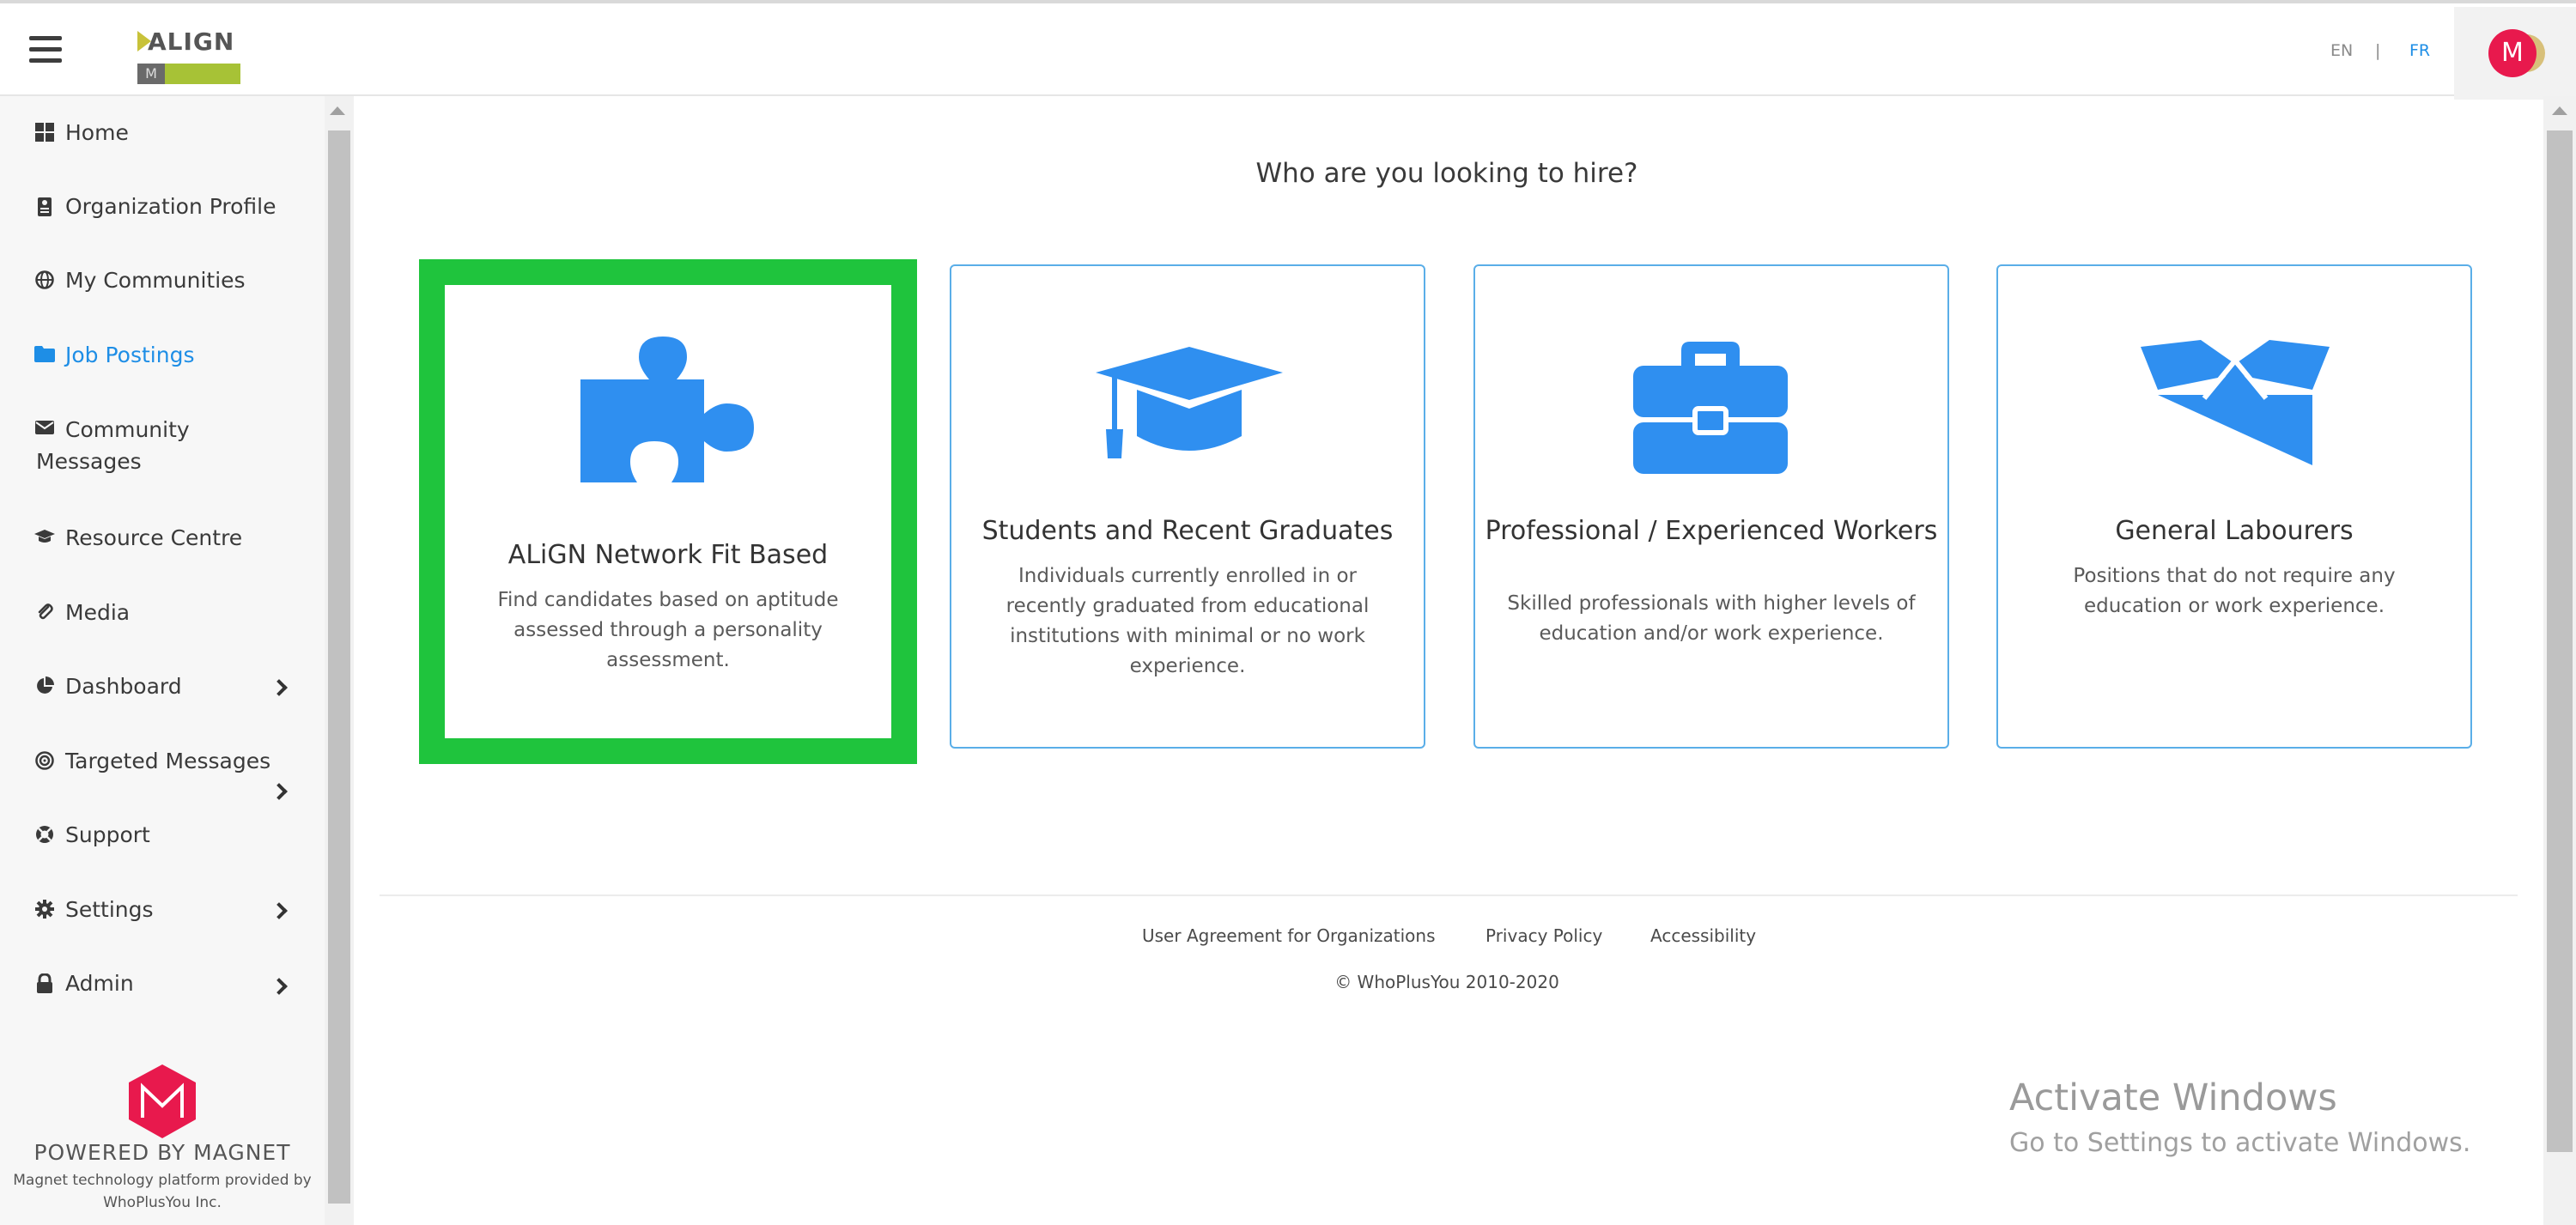 Image resolution: width=2576 pixels, height=1225 pixels. Describe the element at coordinates (2560, 641) in the screenshot. I see `main-scrollbar-thumb` at that location.